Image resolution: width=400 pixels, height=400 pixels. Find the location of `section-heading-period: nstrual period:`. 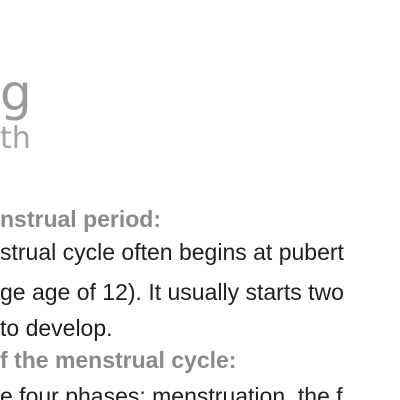

section-heading-period: nstrual period: is located at coordinates (81, 219).